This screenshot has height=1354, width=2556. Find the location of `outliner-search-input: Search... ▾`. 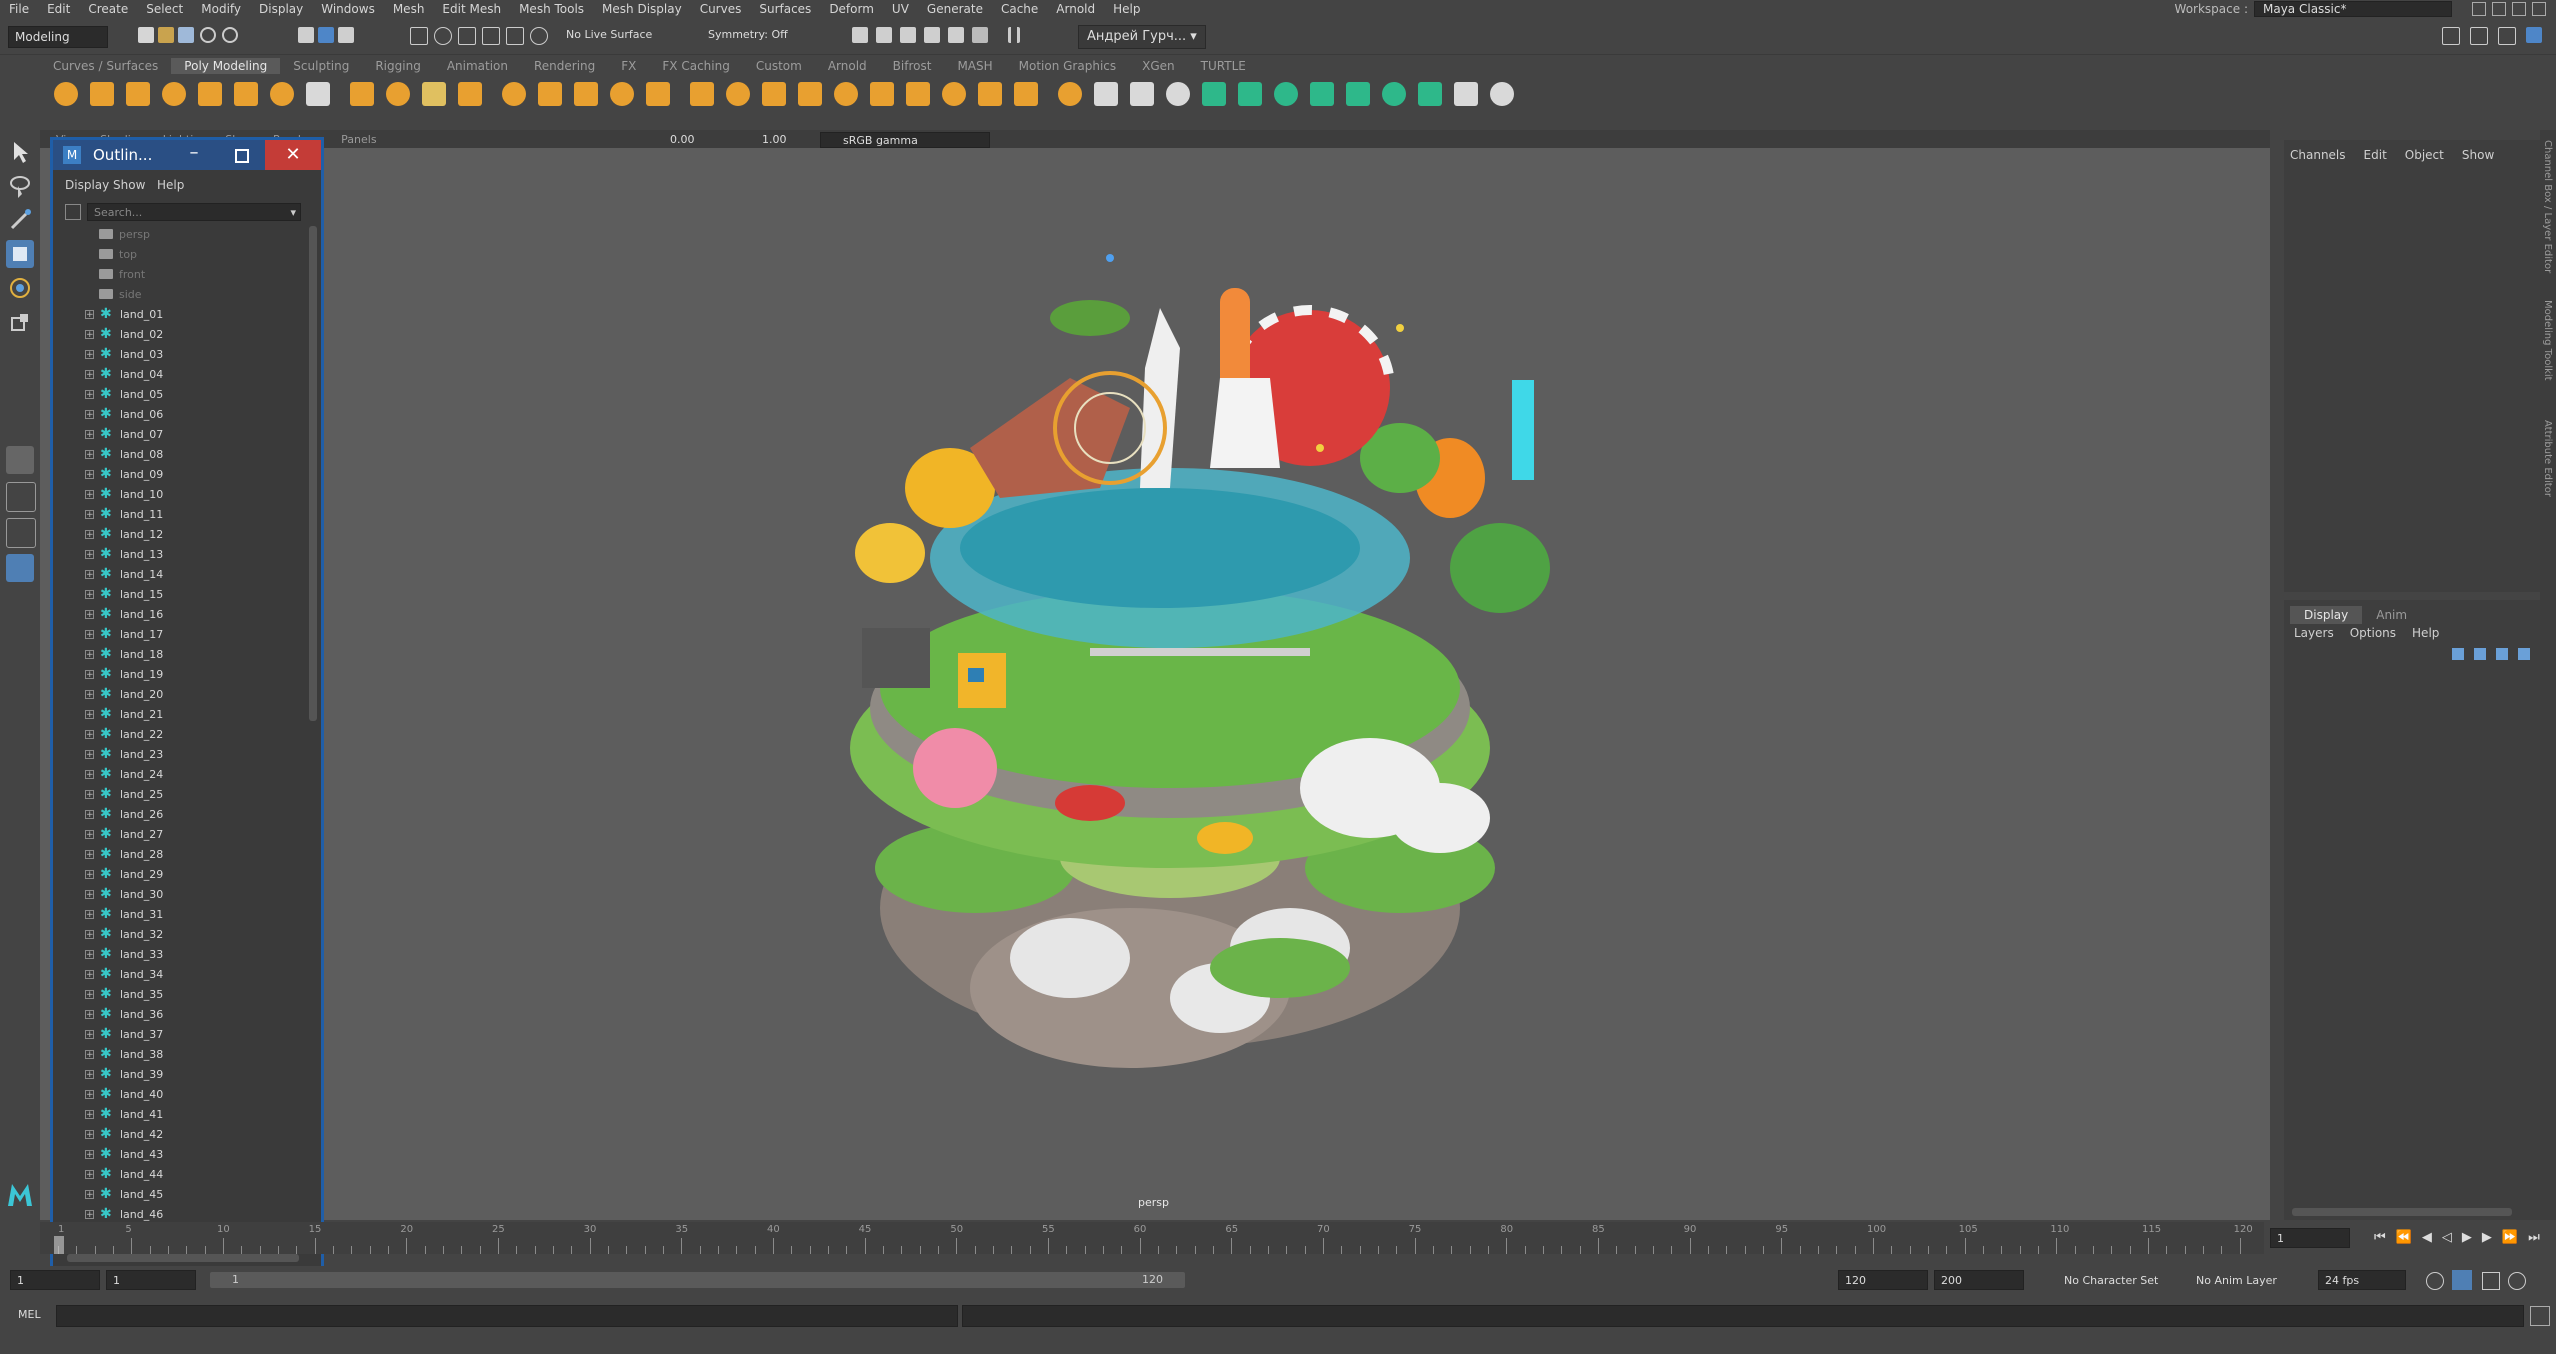

outliner-search-input: Search... ▾ is located at coordinates (194, 212).